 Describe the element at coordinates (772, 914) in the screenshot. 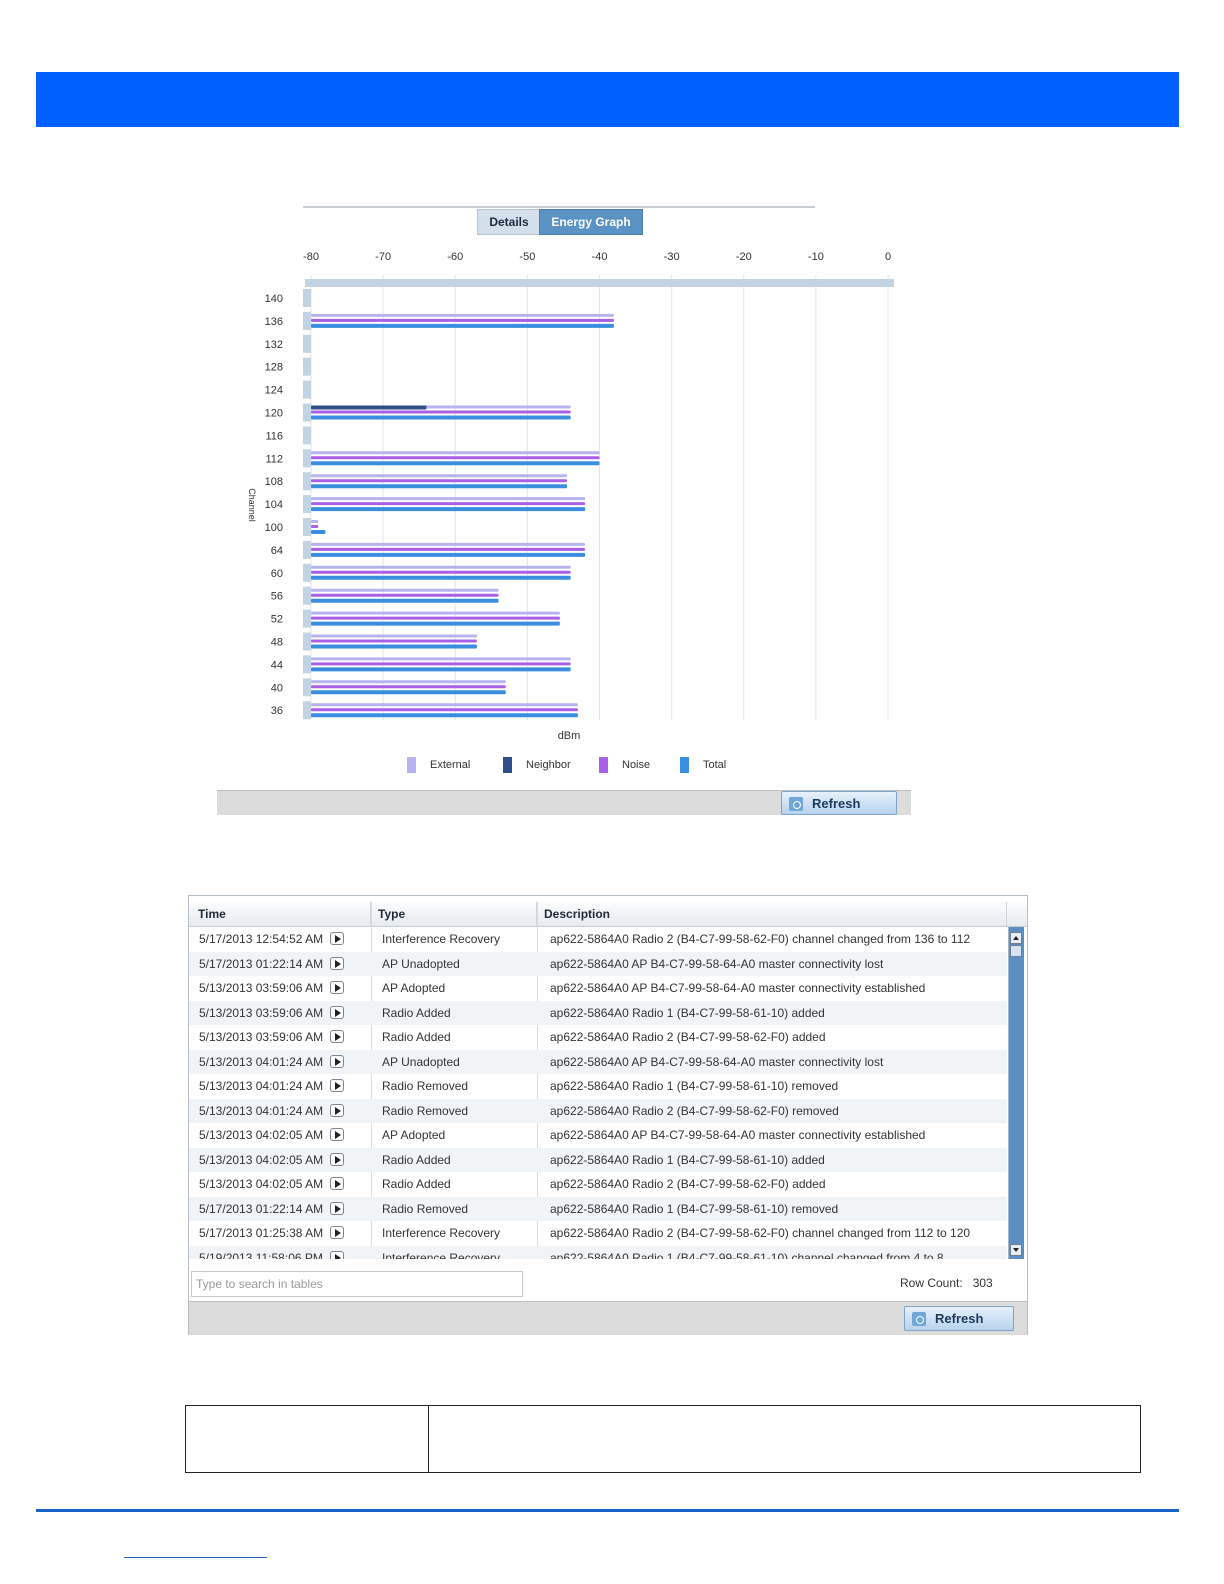

I see `column-header-description: Description` at that location.